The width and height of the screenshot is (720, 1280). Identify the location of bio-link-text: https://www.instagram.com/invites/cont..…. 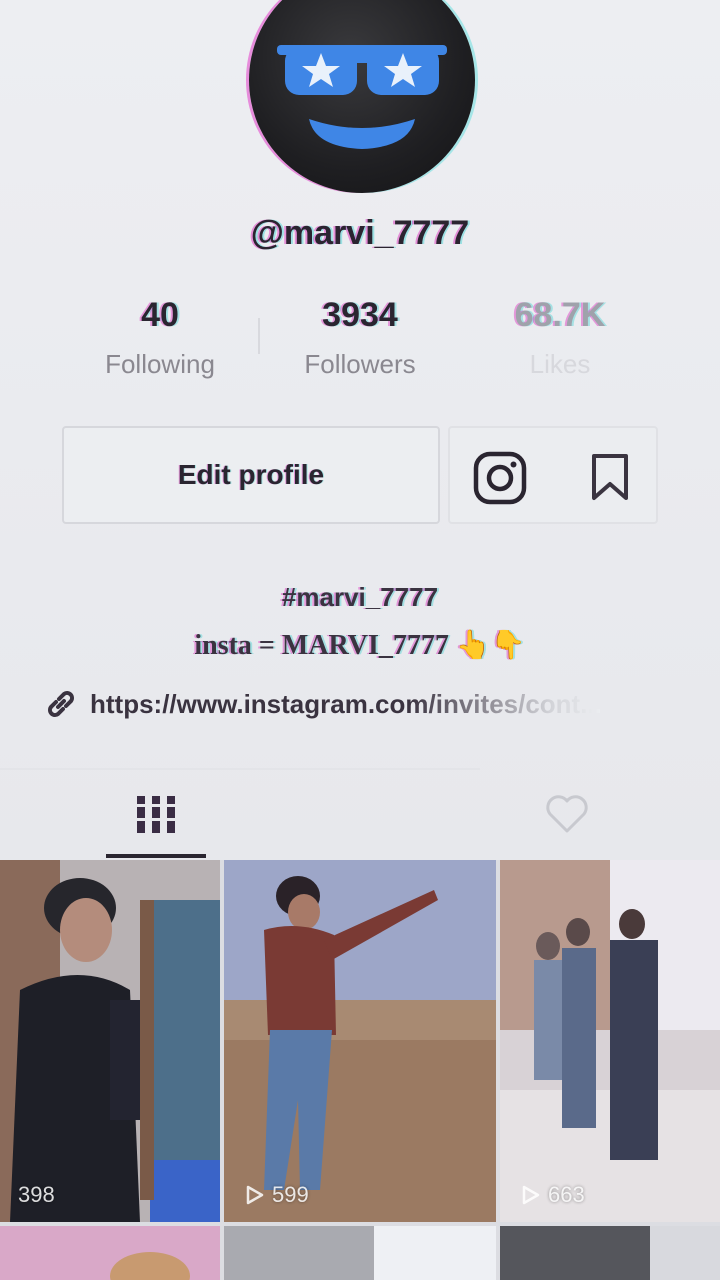
(346, 703).